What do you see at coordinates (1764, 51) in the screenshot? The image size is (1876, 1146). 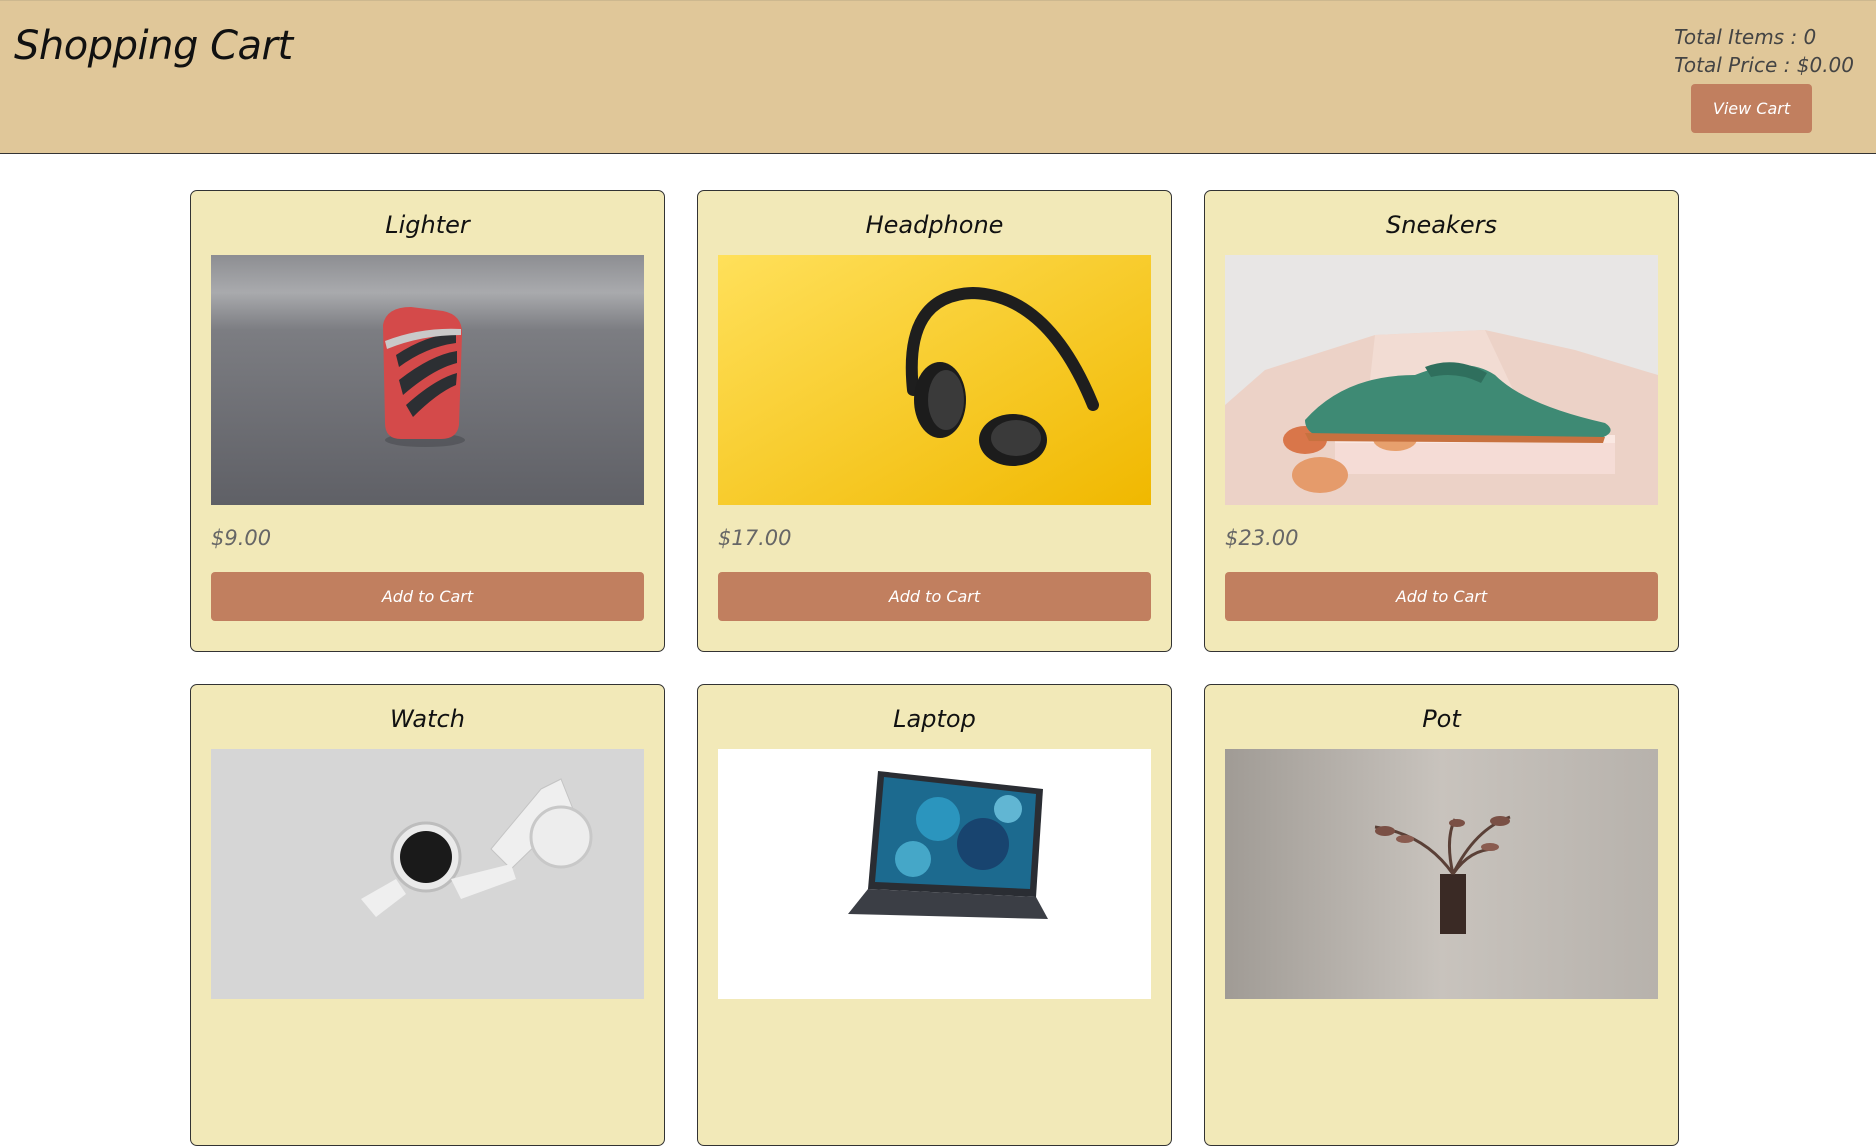 I see `cart-summary: Total Items : 0 Total Price : $0.00` at bounding box center [1764, 51].